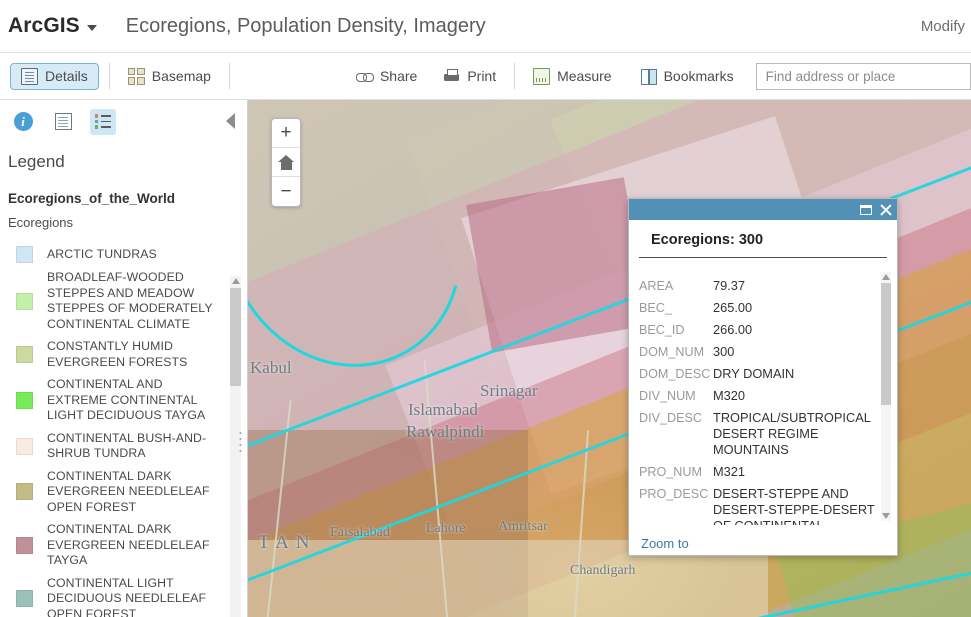 The width and height of the screenshot is (971, 617). Describe the element at coordinates (655, 308) in the screenshot. I see `attribute-key: BEC_` at that location.